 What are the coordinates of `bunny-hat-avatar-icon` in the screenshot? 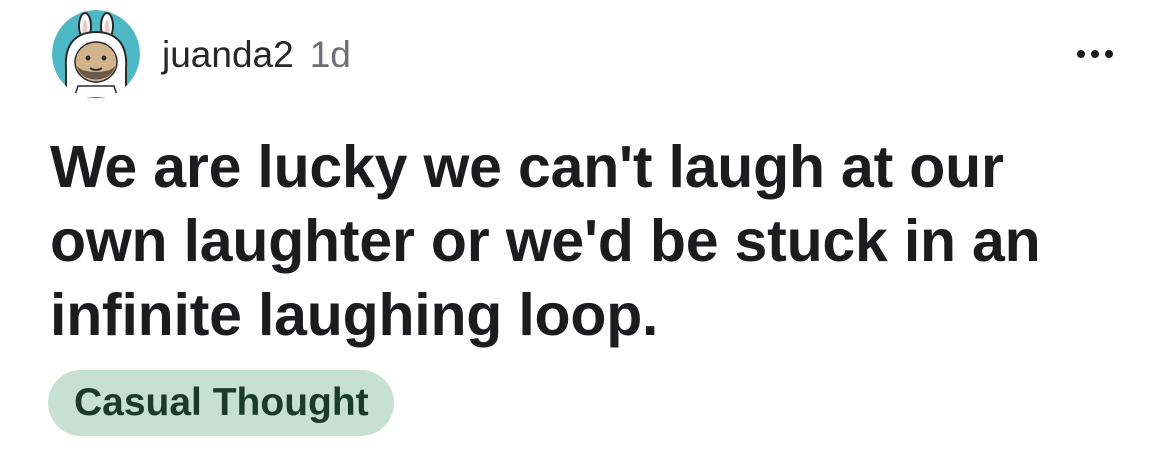 It's located at (96, 54).